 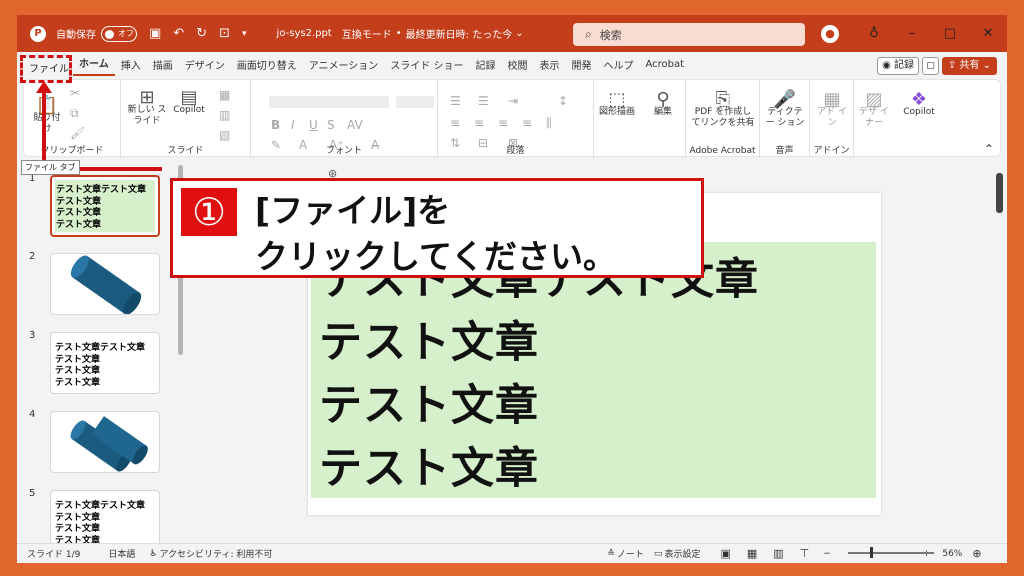 What do you see at coordinates (77, 133) in the screenshot?
I see `format-painter-icon: 🖌` at bounding box center [77, 133].